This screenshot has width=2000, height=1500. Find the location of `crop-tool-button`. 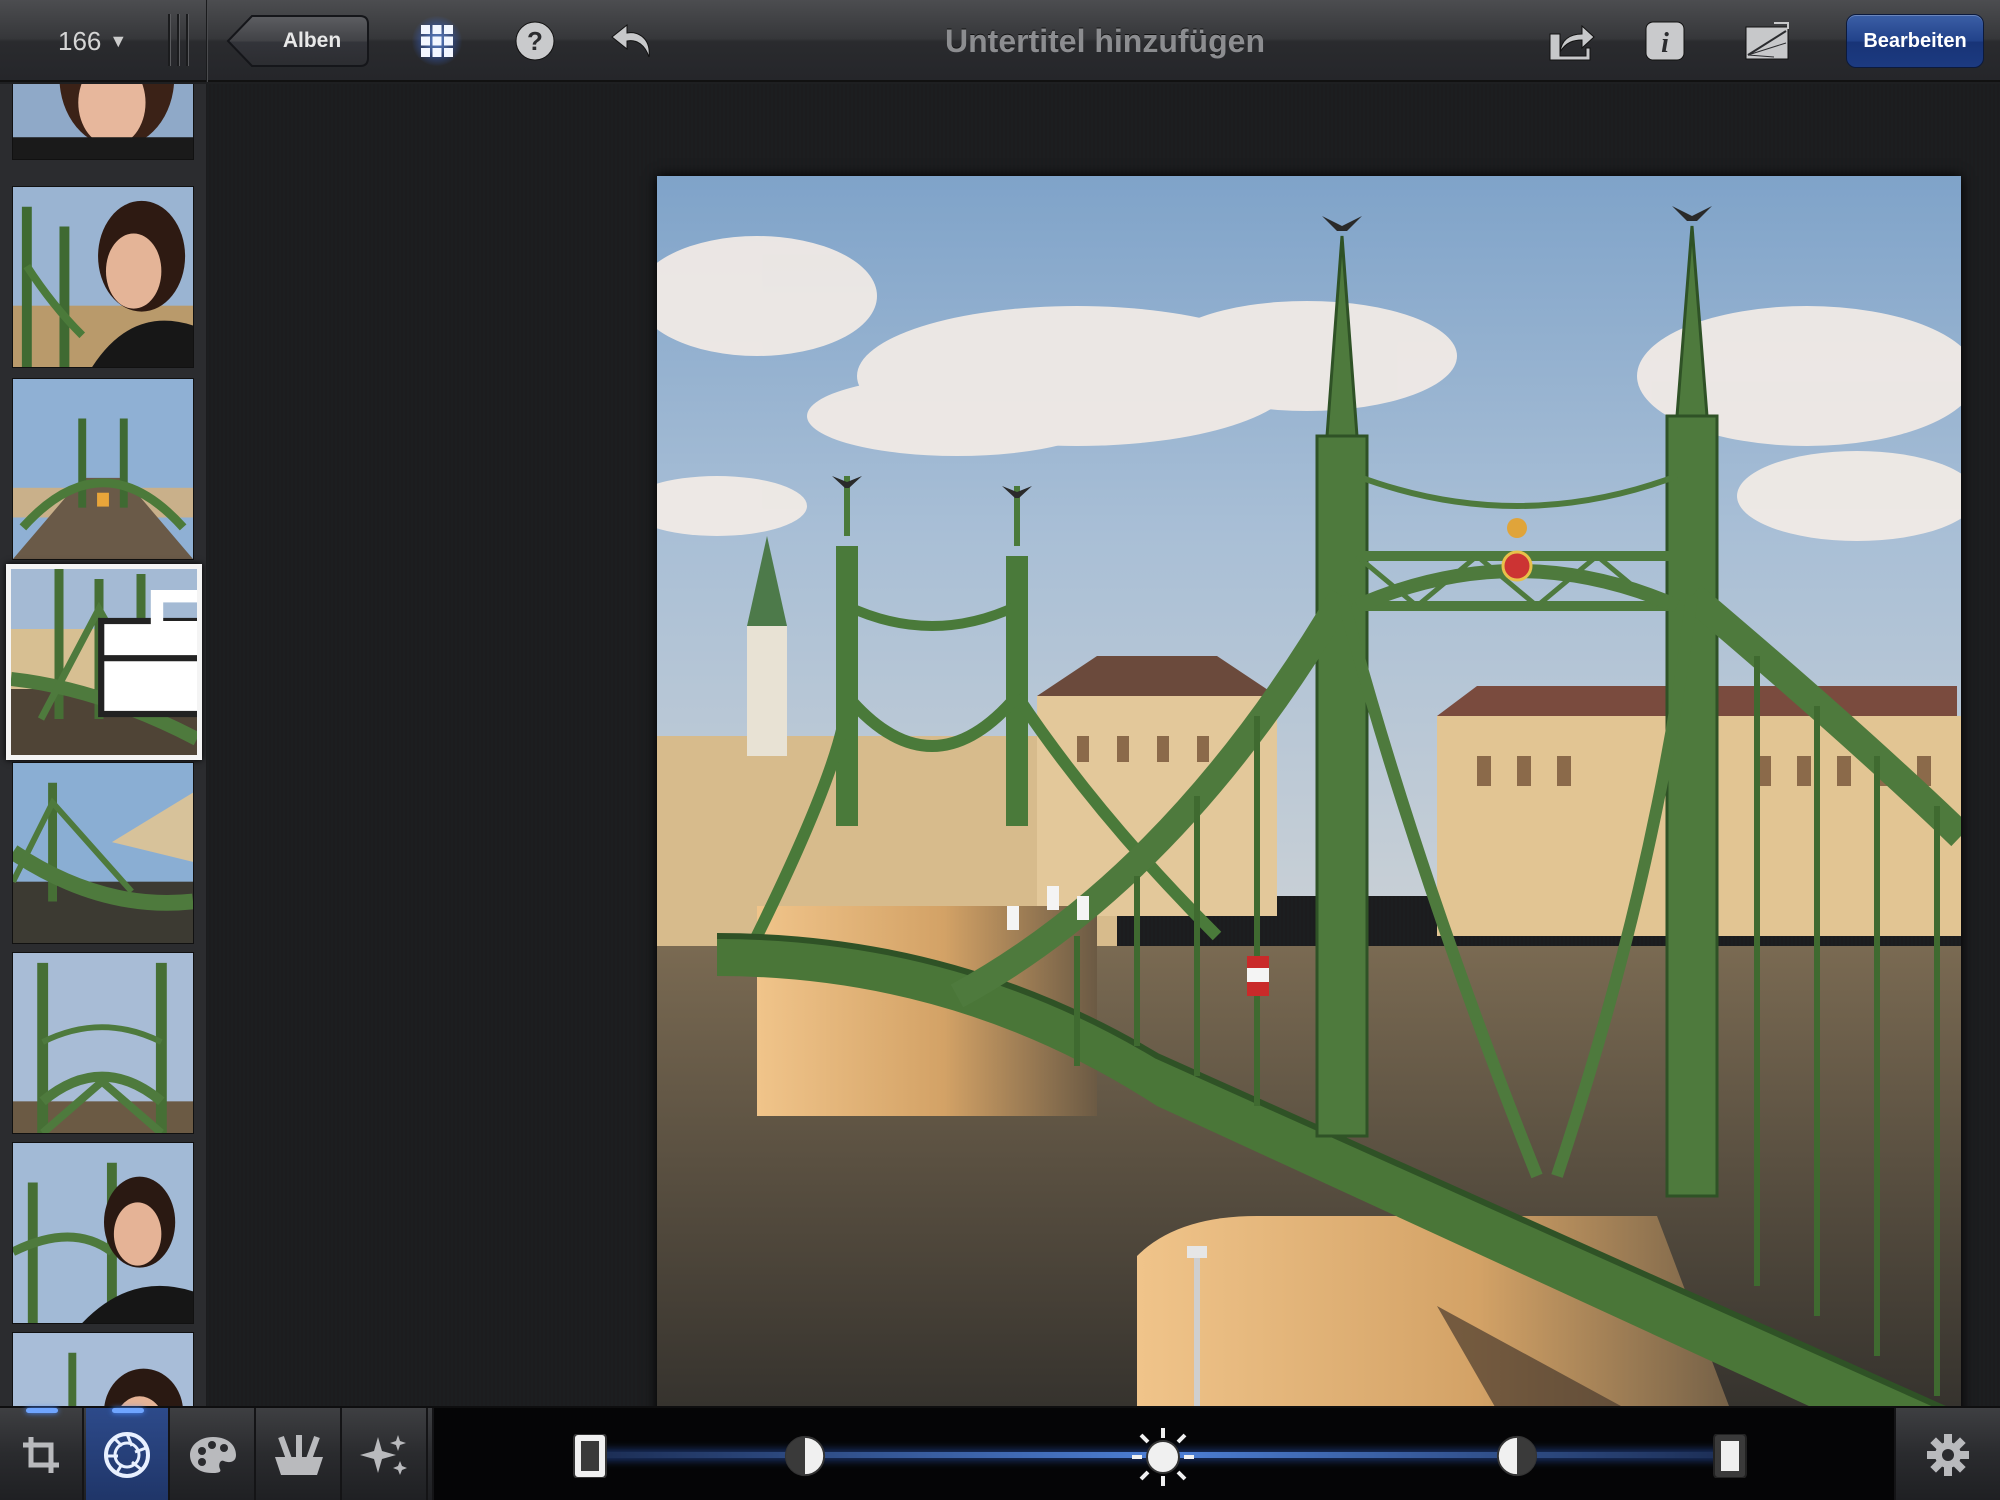

crop-tool-button is located at coordinates (42, 1454).